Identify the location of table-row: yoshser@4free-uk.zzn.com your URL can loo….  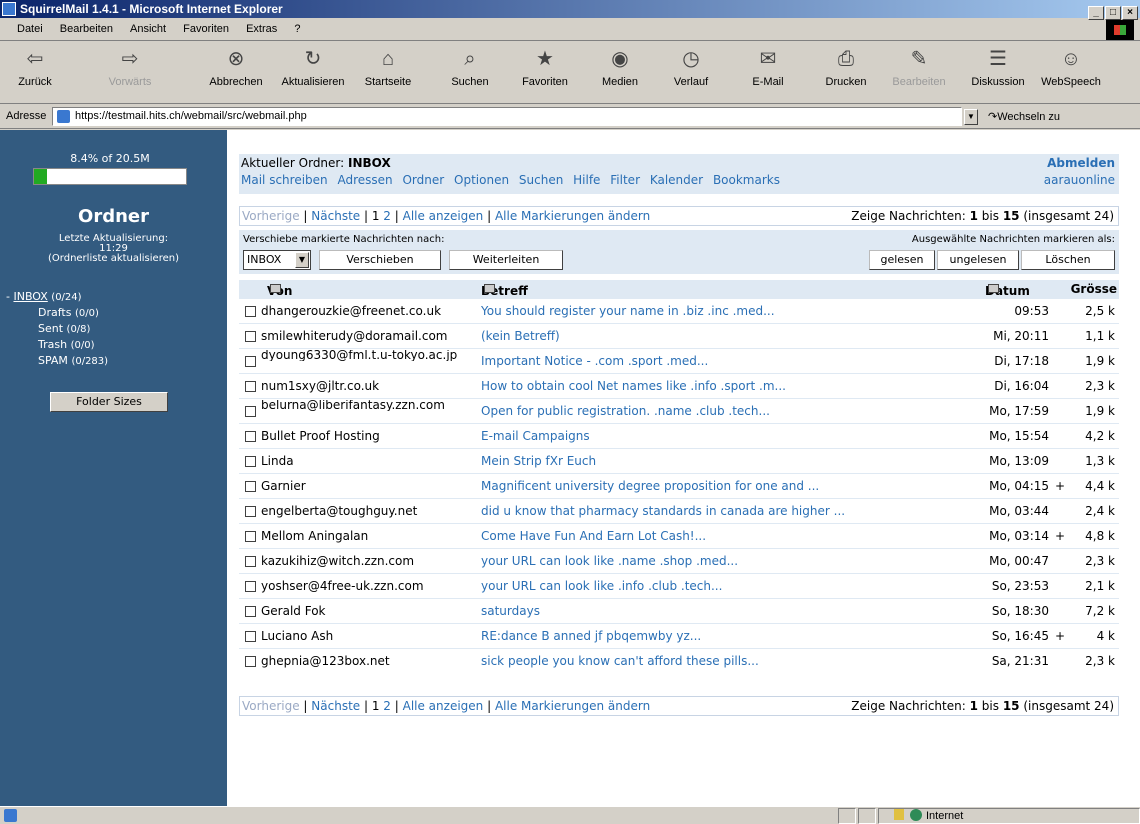
(679, 585).